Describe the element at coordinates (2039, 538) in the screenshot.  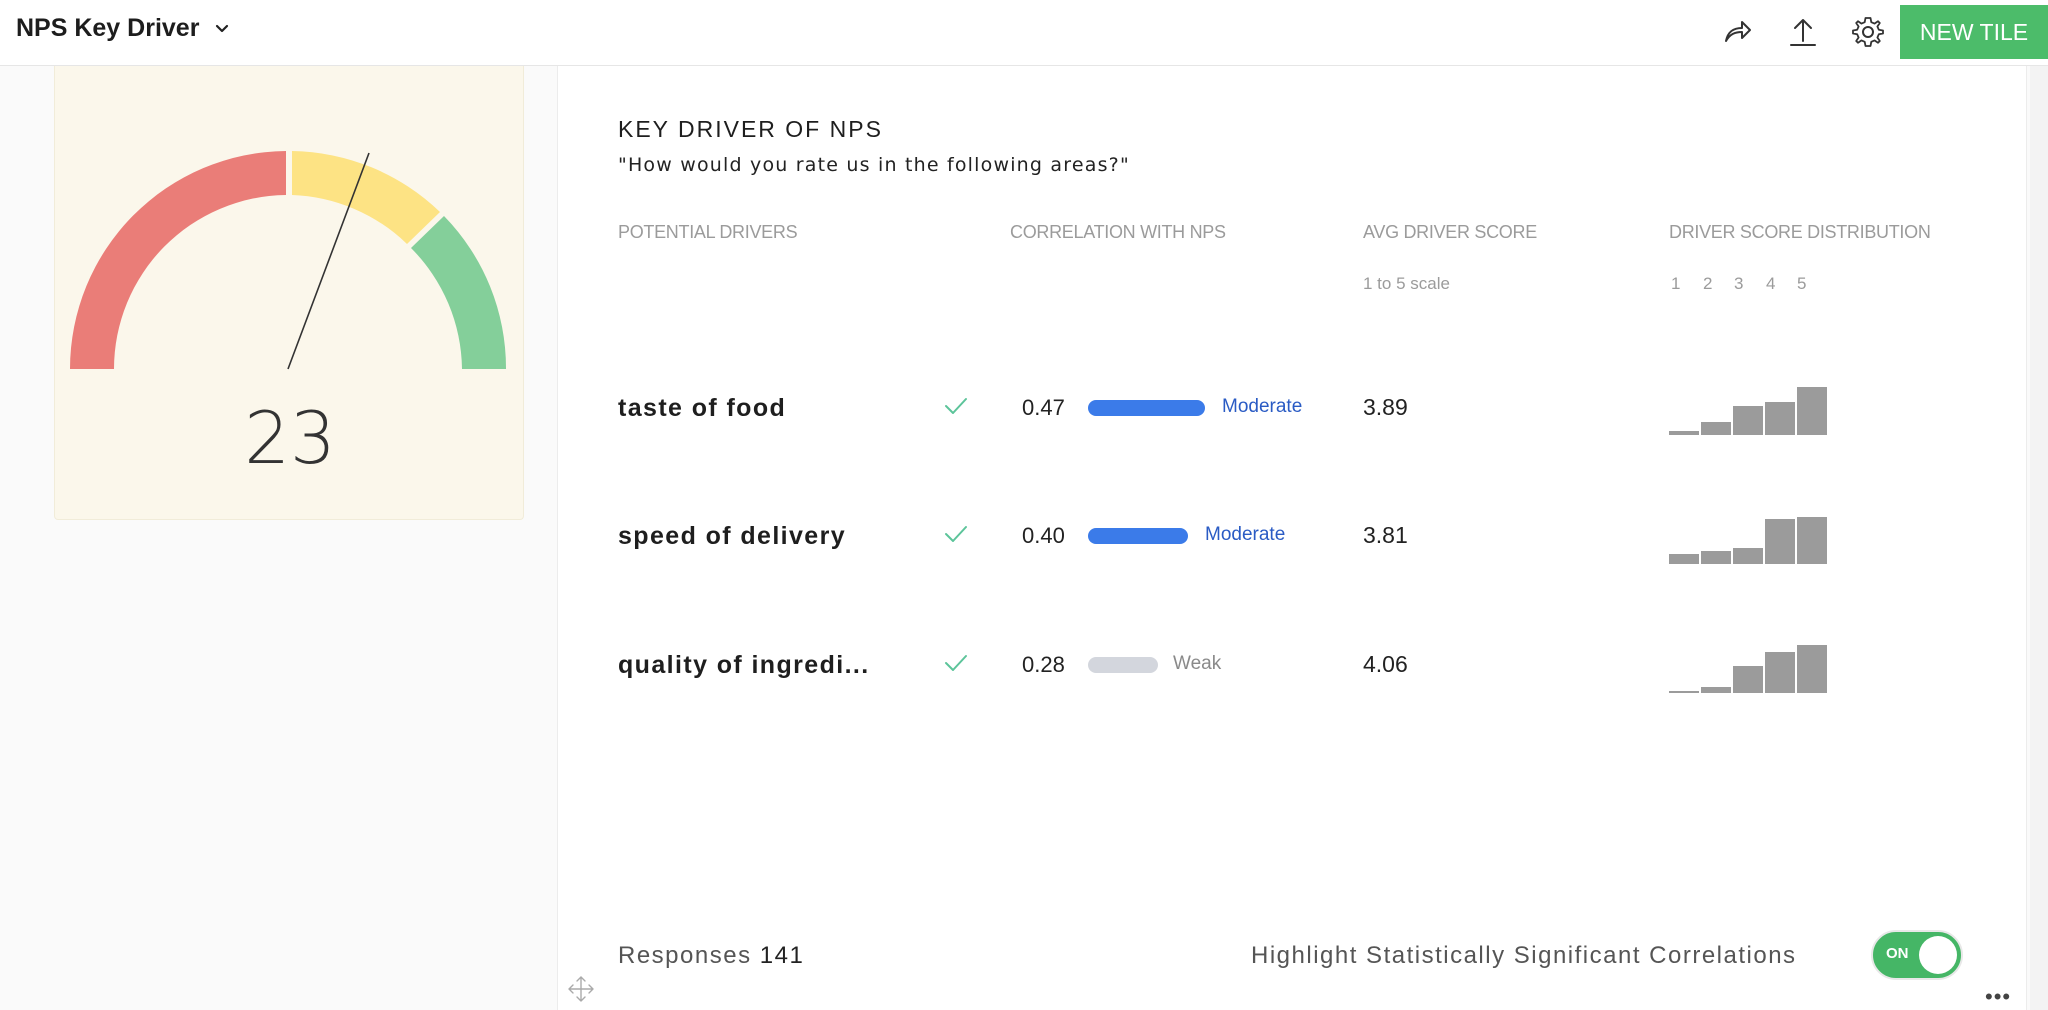
I see `scrollbar` at that location.